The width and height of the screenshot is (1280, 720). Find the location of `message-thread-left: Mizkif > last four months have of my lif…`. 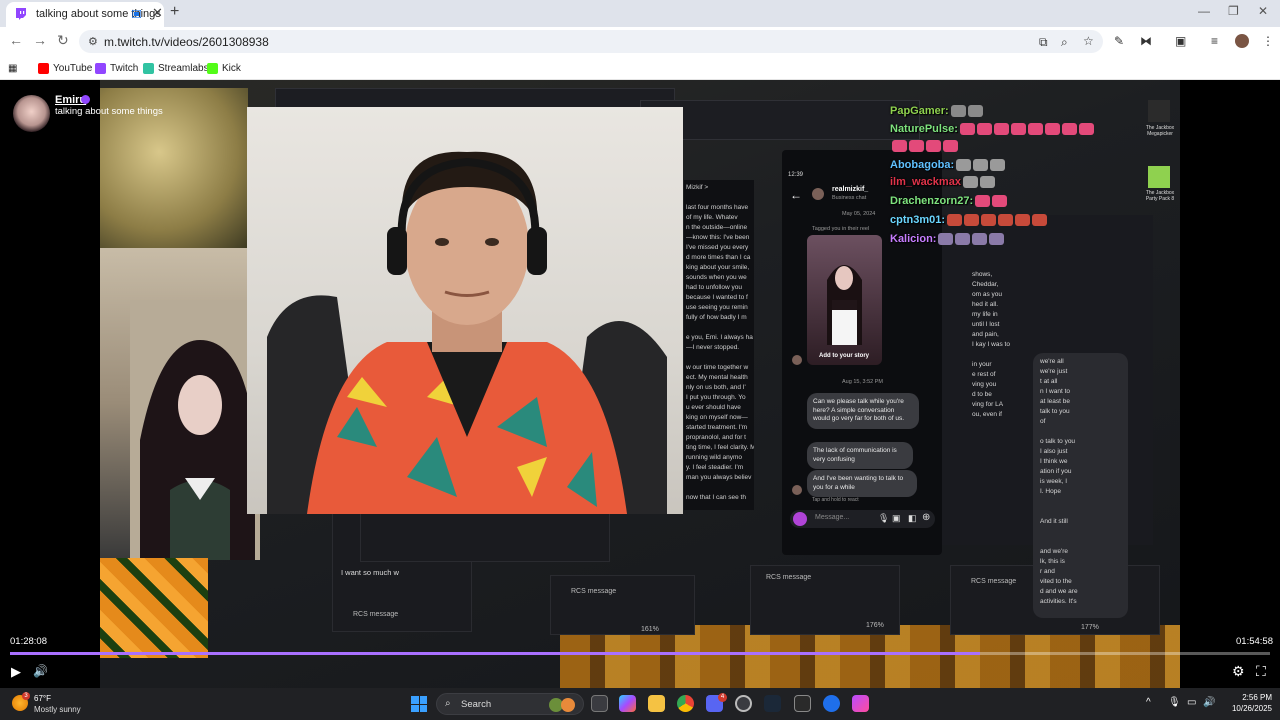

message-thread-left: Mizkif > last four months have of my lif… is located at coordinates (719, 345).